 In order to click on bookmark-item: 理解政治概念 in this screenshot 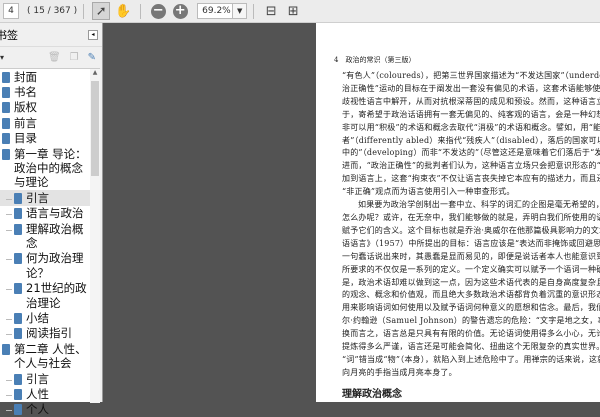, I will do `click(50, 236)`.